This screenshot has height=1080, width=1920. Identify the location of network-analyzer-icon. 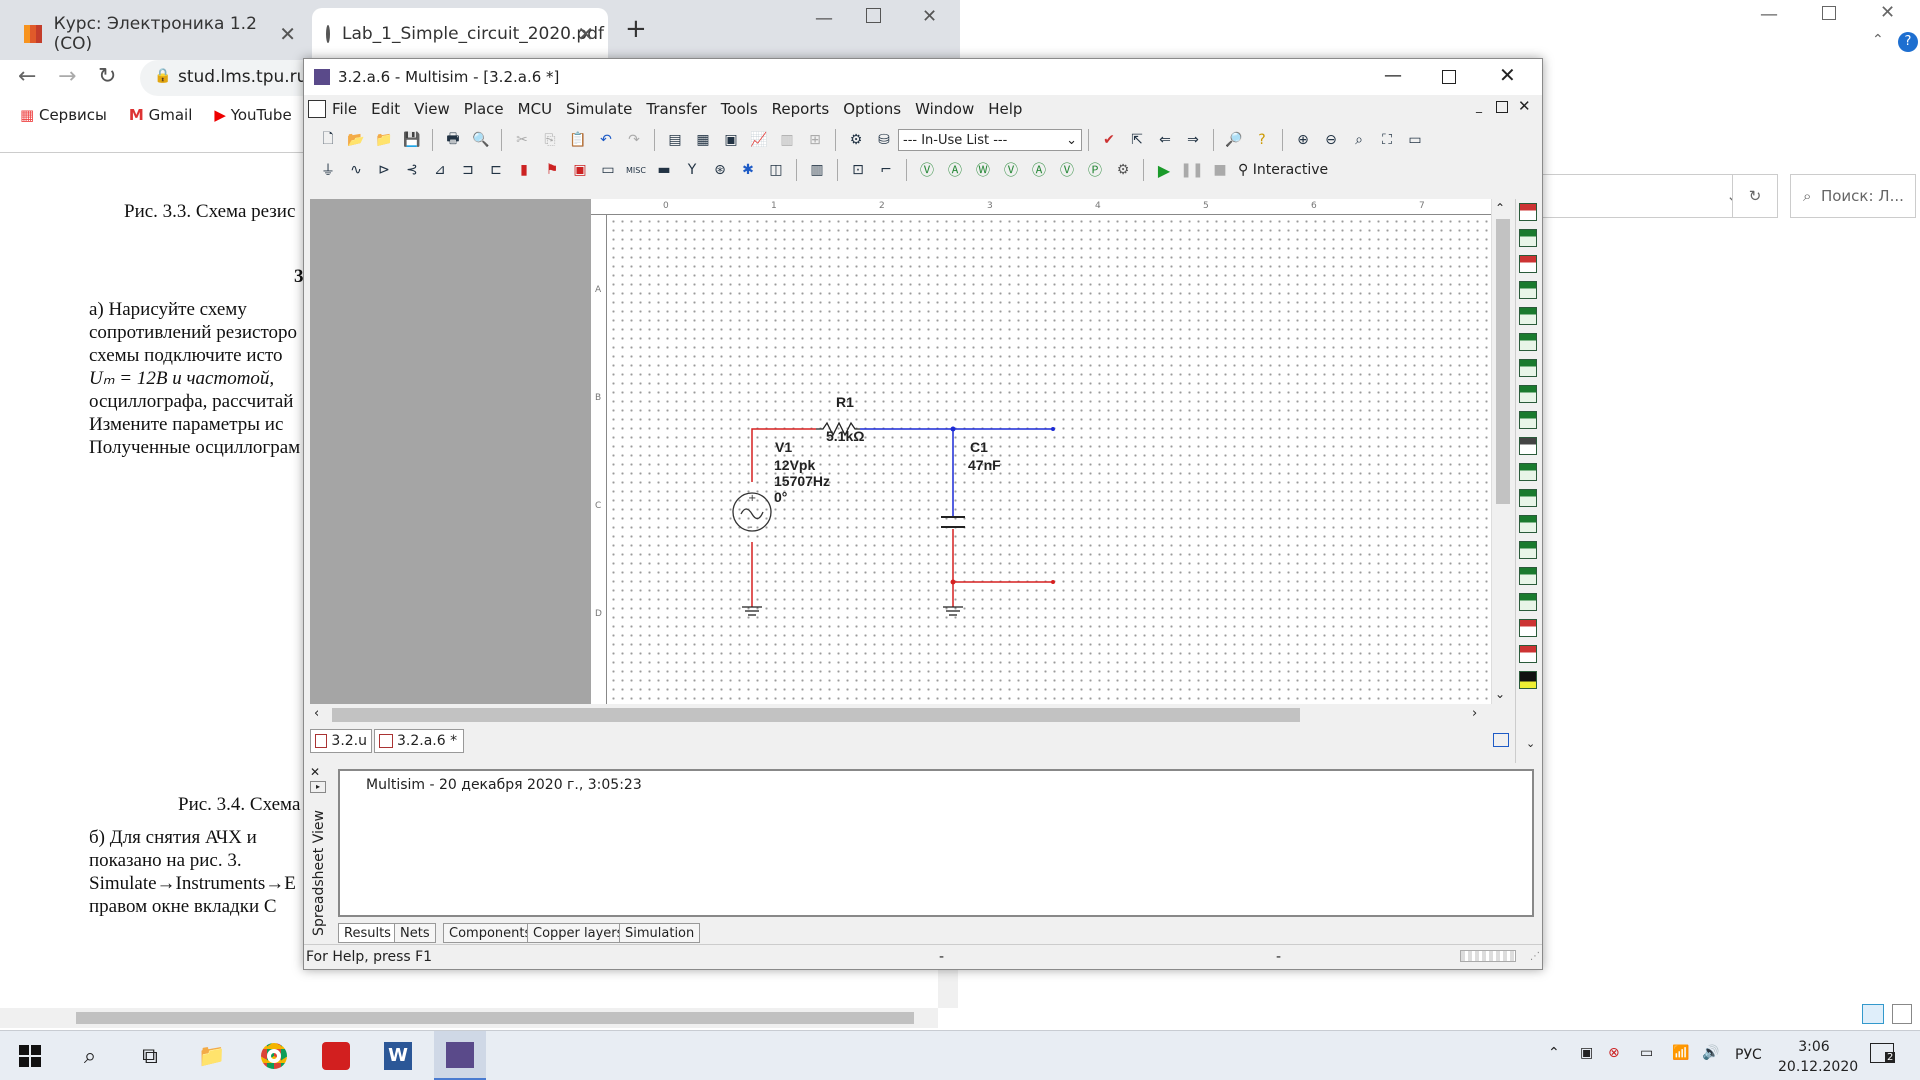
(1528, 550).